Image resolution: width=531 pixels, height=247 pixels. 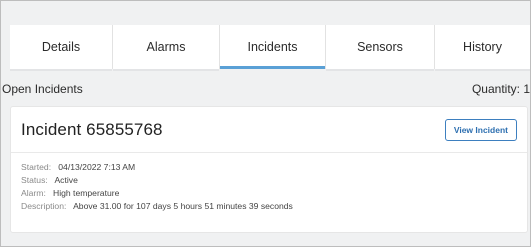 I want to click on tab-alarms: Alarms, so click(x=166, y=48).